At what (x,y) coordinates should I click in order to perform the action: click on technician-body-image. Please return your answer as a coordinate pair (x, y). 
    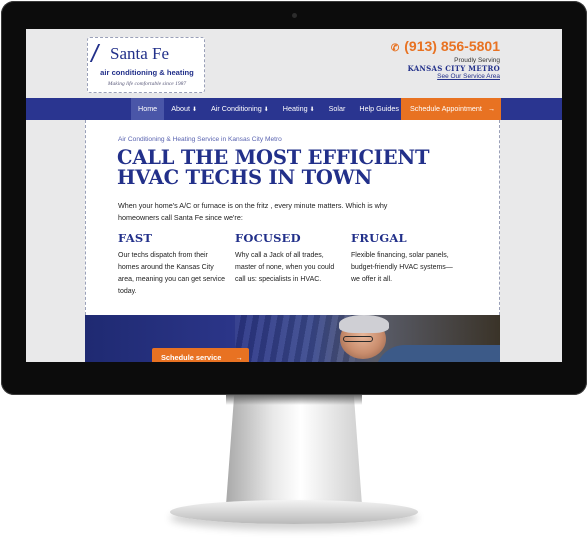
    Looking at the image, I should click on (437, 353).